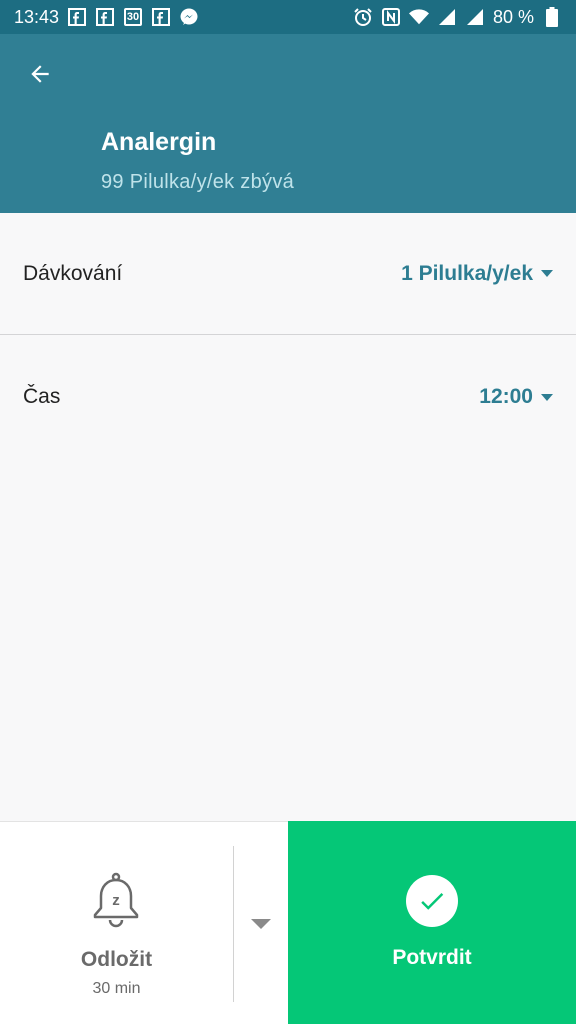 Image resolution: width=576 pixels, height=1024 pixels. I want to click on back-button, so click(40, 74).